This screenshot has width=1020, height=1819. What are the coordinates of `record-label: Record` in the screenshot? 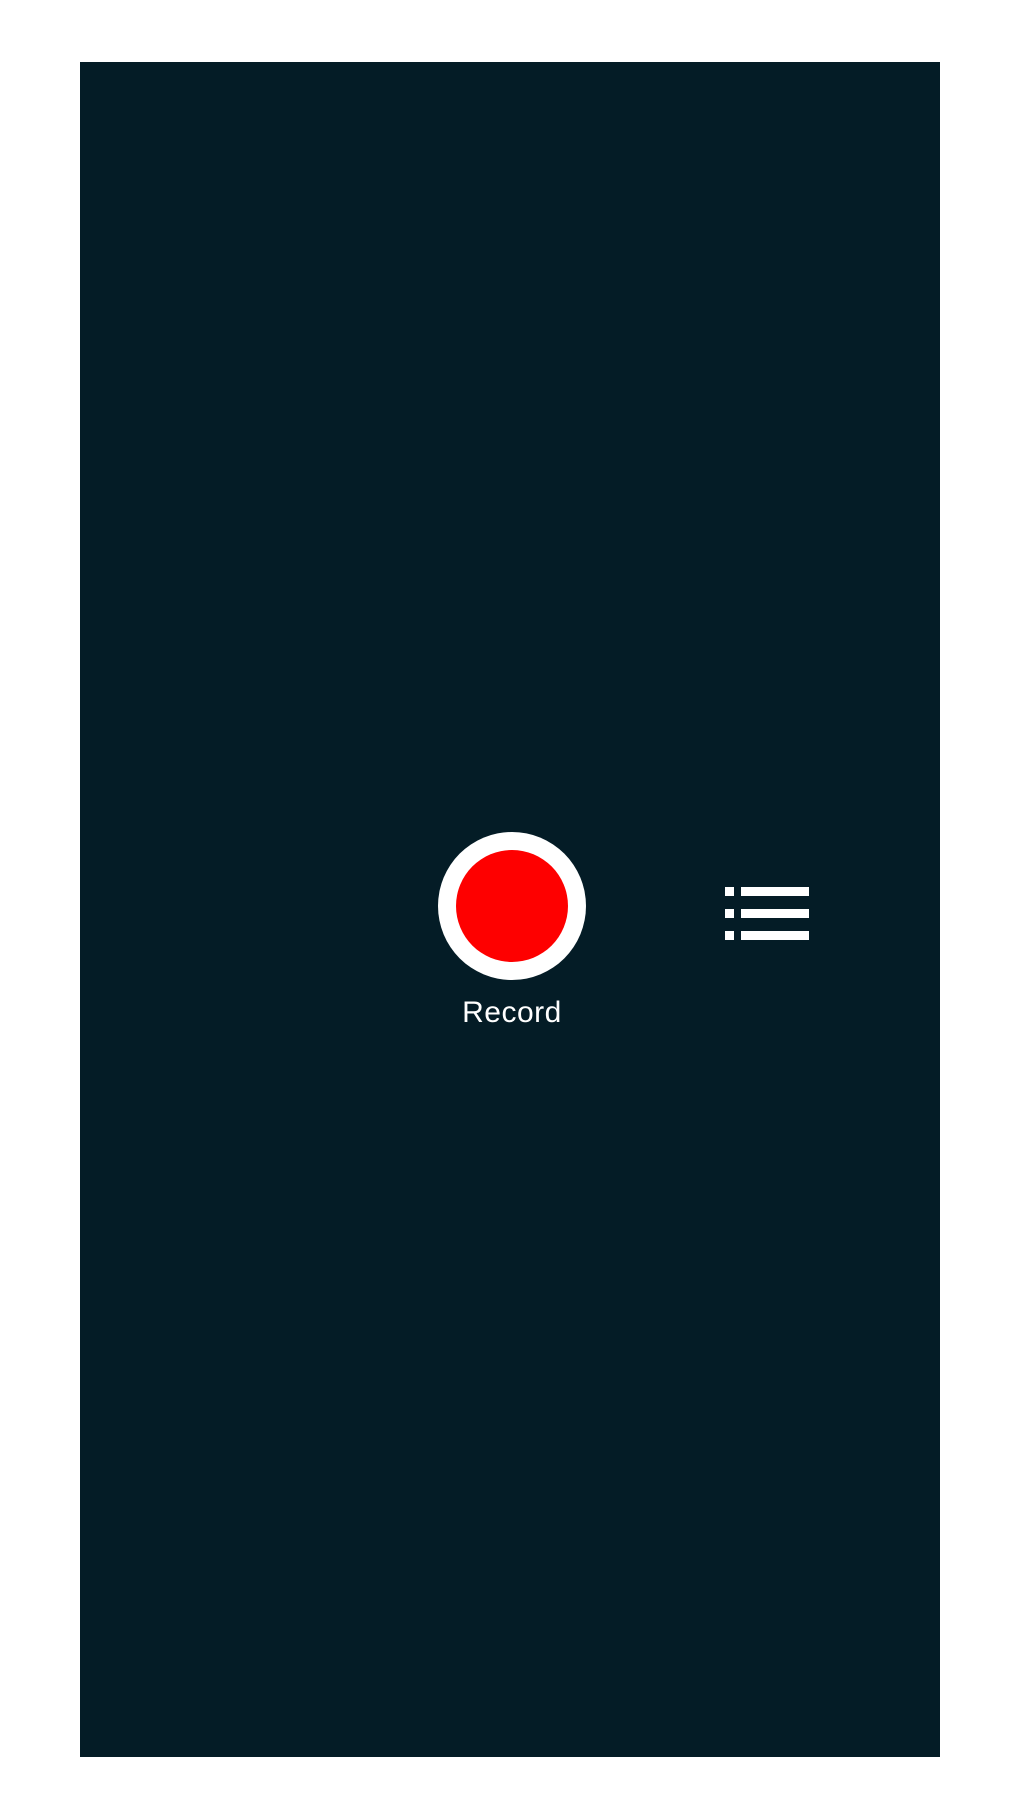 It's located at (512, 1012).